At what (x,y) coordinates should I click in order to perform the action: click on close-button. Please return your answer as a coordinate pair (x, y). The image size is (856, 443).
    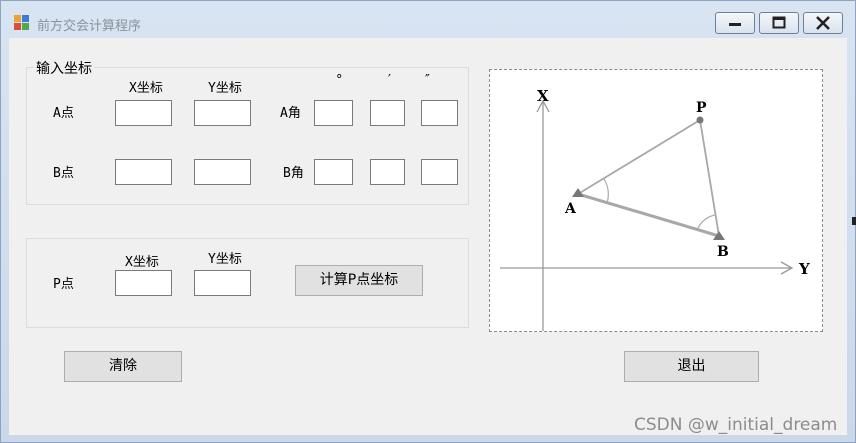
    Looking at the image, I should click on (823, 23).